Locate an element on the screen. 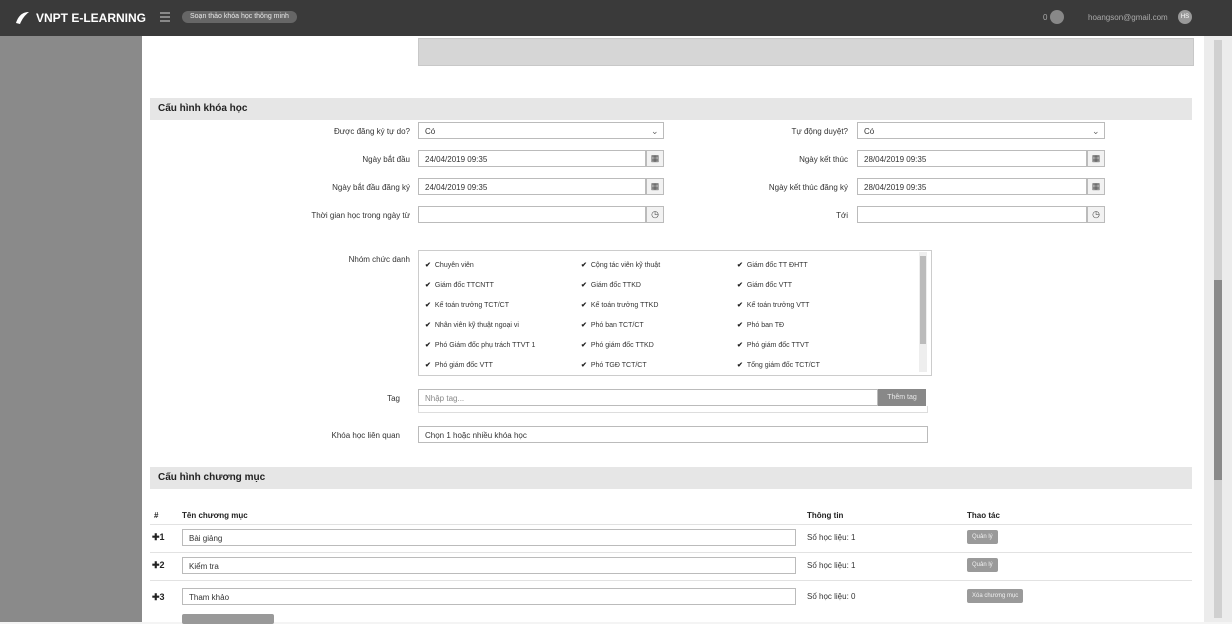  checkbox-item: ✔ Kế toán trưởng TCT/CT is located at coordinates (467, 305).